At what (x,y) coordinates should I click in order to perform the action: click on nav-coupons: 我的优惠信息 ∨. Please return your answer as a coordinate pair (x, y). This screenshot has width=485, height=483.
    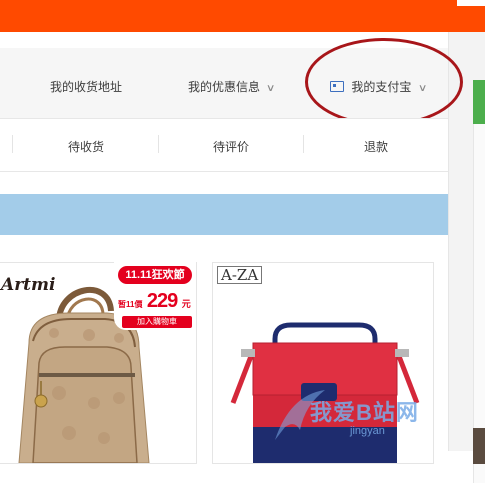
    Looking at the image, I should click on (232, 86).